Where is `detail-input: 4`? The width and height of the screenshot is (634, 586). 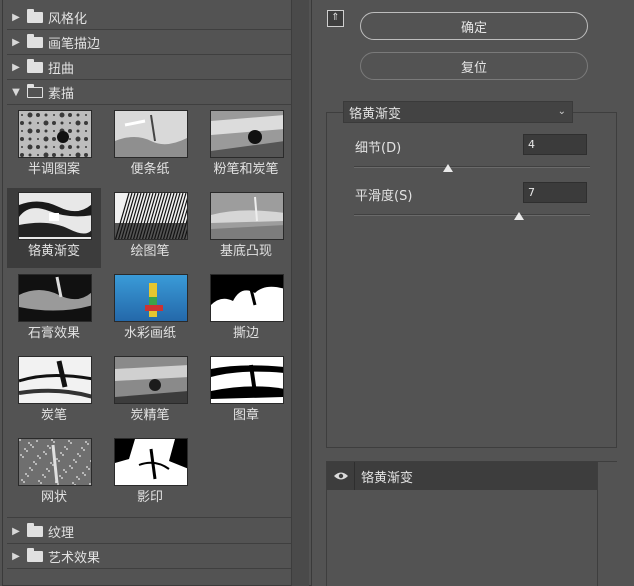 detail-input: 4 is located at coordinates (555, 144).